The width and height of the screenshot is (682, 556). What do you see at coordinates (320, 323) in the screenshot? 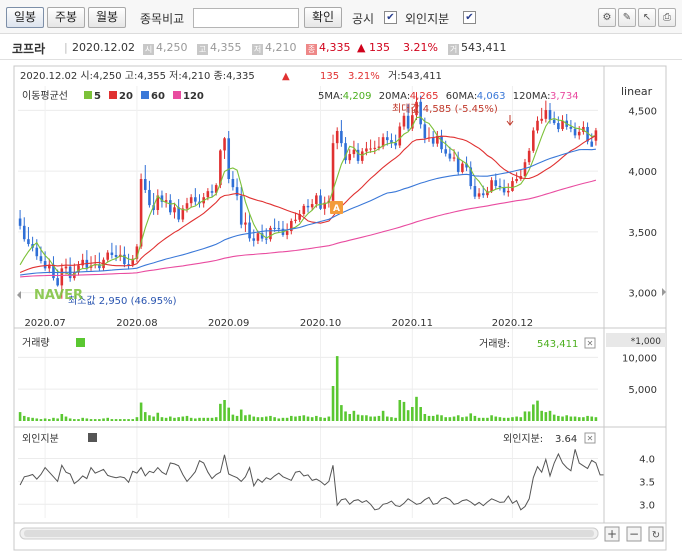
I see `date-tick-label: 2020.10` at bounding box center [320, 323].